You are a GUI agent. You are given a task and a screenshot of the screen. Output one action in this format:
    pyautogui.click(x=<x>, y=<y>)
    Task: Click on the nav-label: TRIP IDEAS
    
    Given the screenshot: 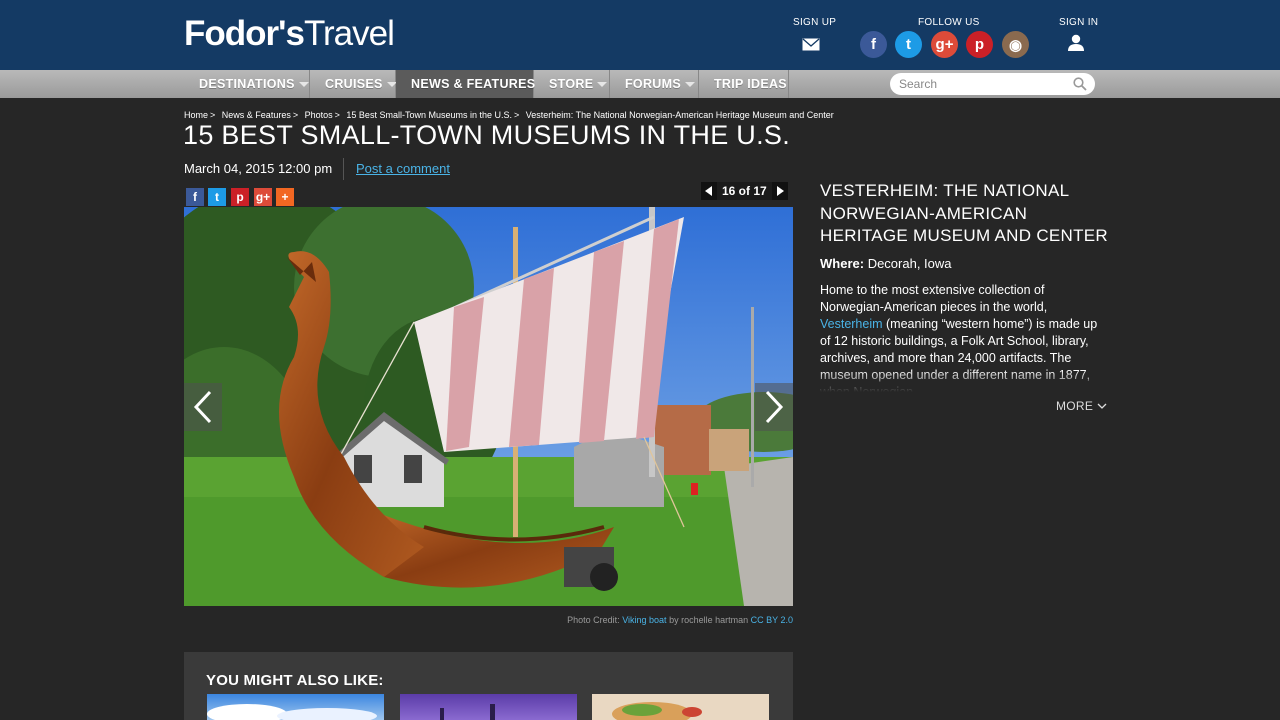 What is the action you would take?
    pyautogui.click(x=750, y=84)
    